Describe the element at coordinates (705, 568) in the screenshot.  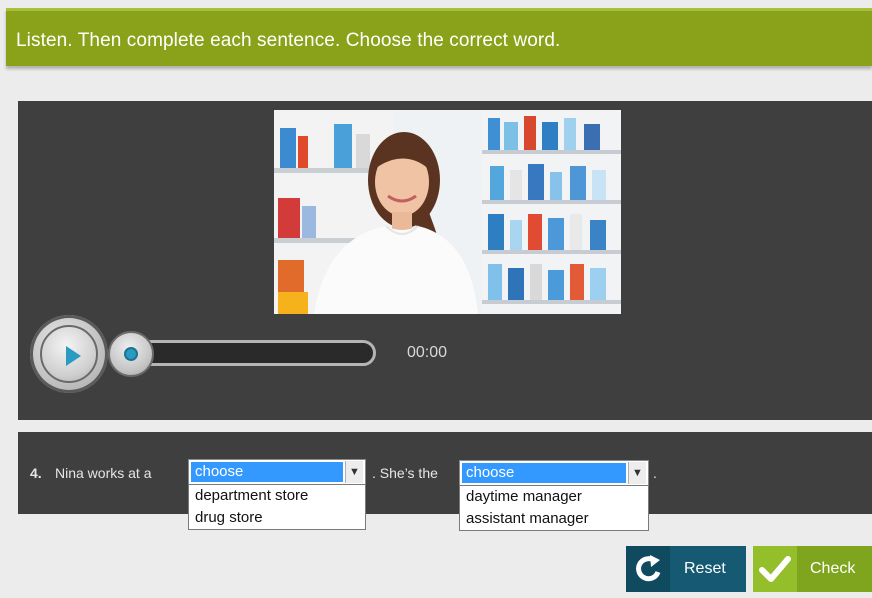
I see `reset-label: Reset` at that location.